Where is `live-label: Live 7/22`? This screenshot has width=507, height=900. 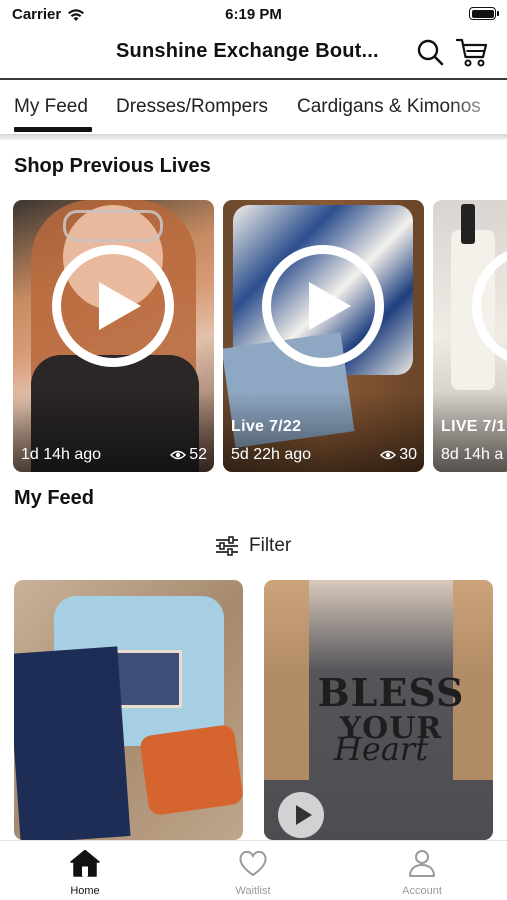
live-label: Live 7/22 is located at coordinates (266, 426).